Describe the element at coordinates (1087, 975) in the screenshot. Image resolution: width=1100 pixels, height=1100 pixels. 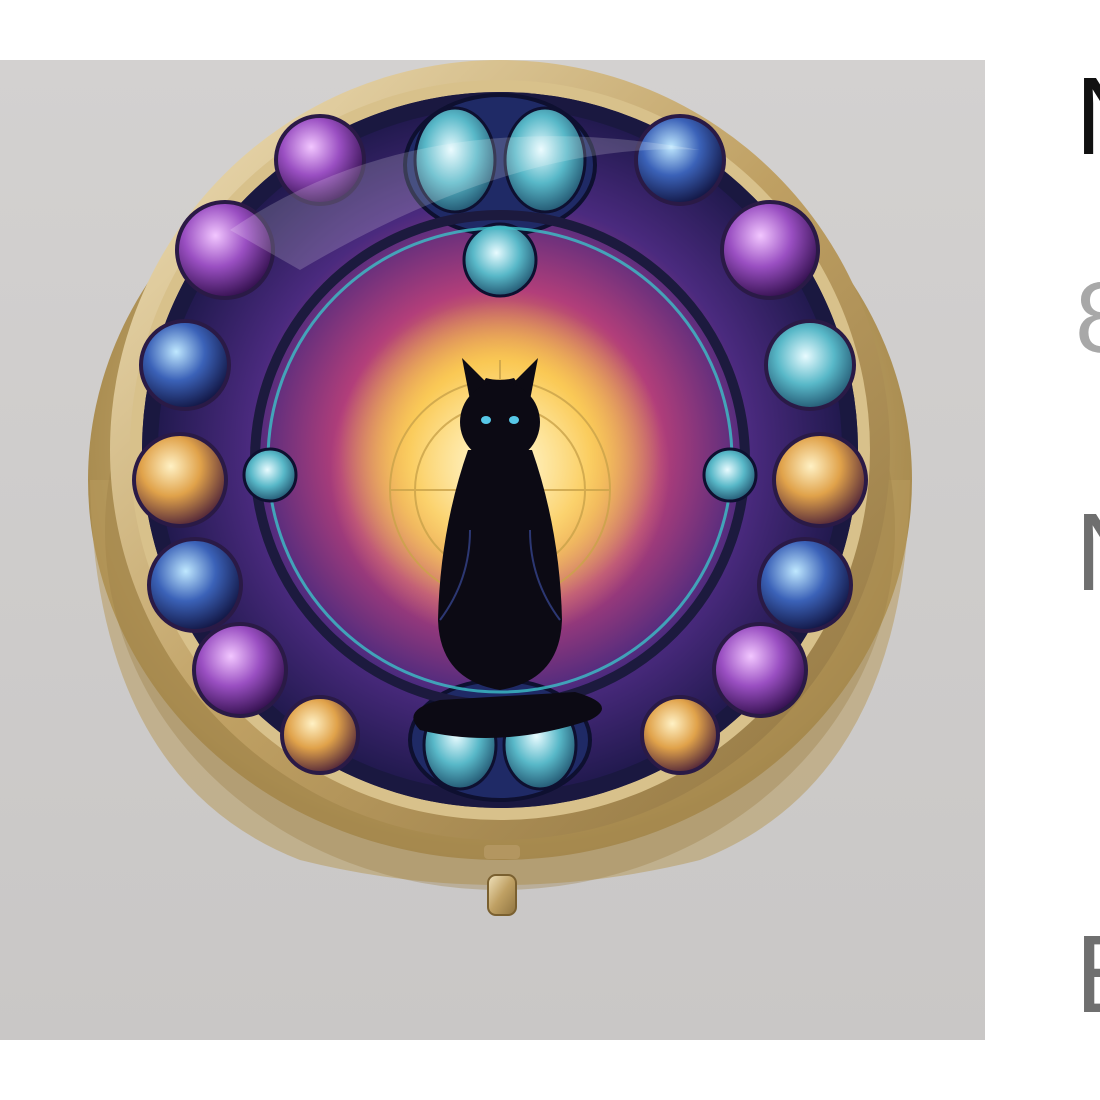
I see `cropped-text-line-4: E` at that location.